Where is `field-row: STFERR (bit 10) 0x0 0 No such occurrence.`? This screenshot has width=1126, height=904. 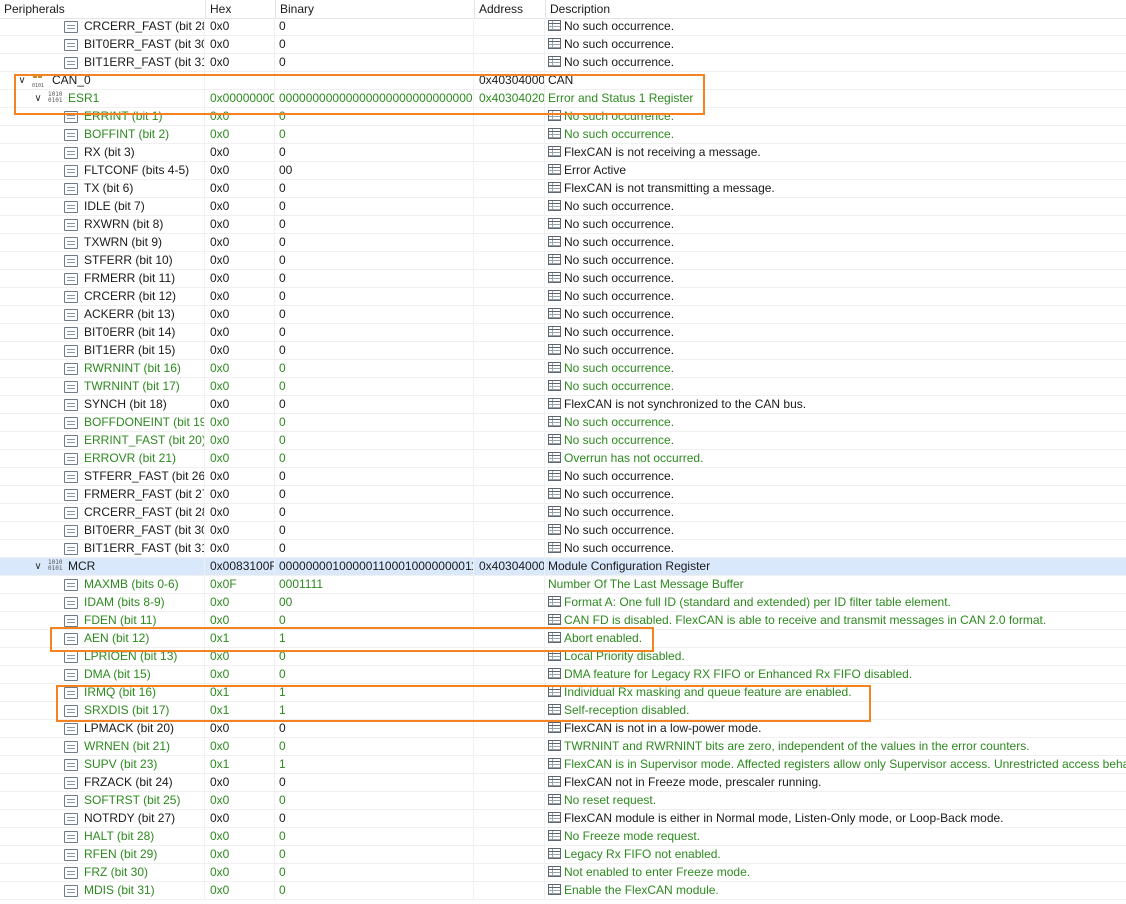
field-row: STFERR (bit 10) 0x0 0 No such occurrence. is located at coordinates (563, 261).